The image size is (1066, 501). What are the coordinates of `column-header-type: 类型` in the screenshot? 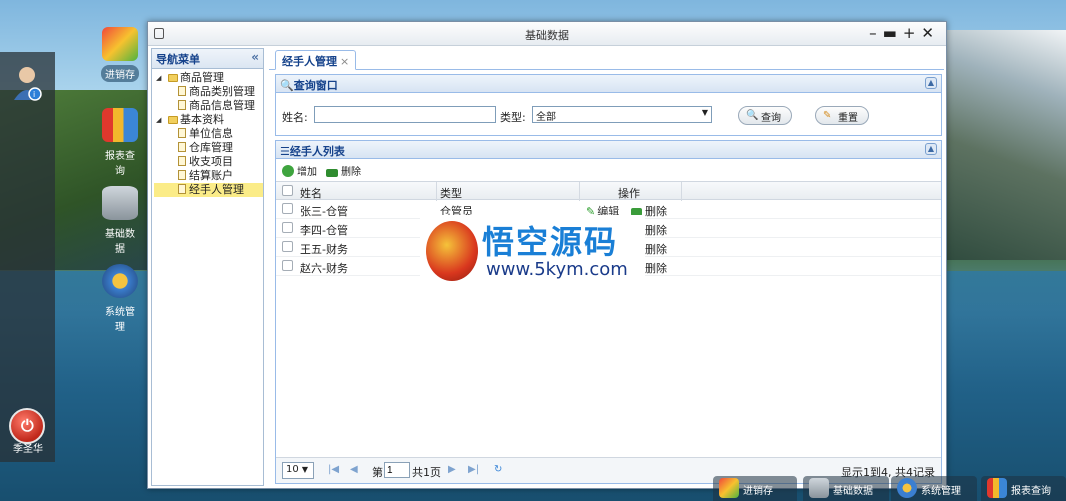 It's located at (451, 193).